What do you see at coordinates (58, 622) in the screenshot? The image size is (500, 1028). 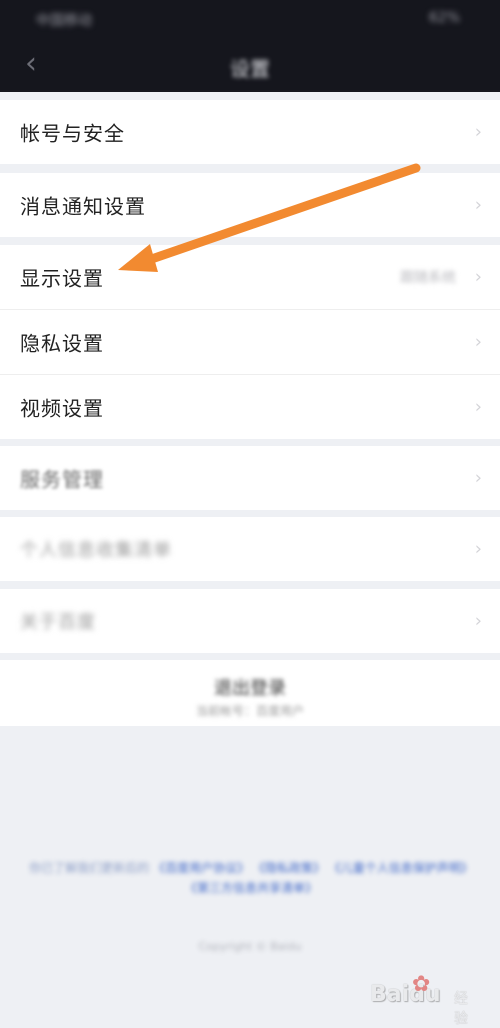 I see `settings-item-label: 关于百度` at bounding box center [58, 622].